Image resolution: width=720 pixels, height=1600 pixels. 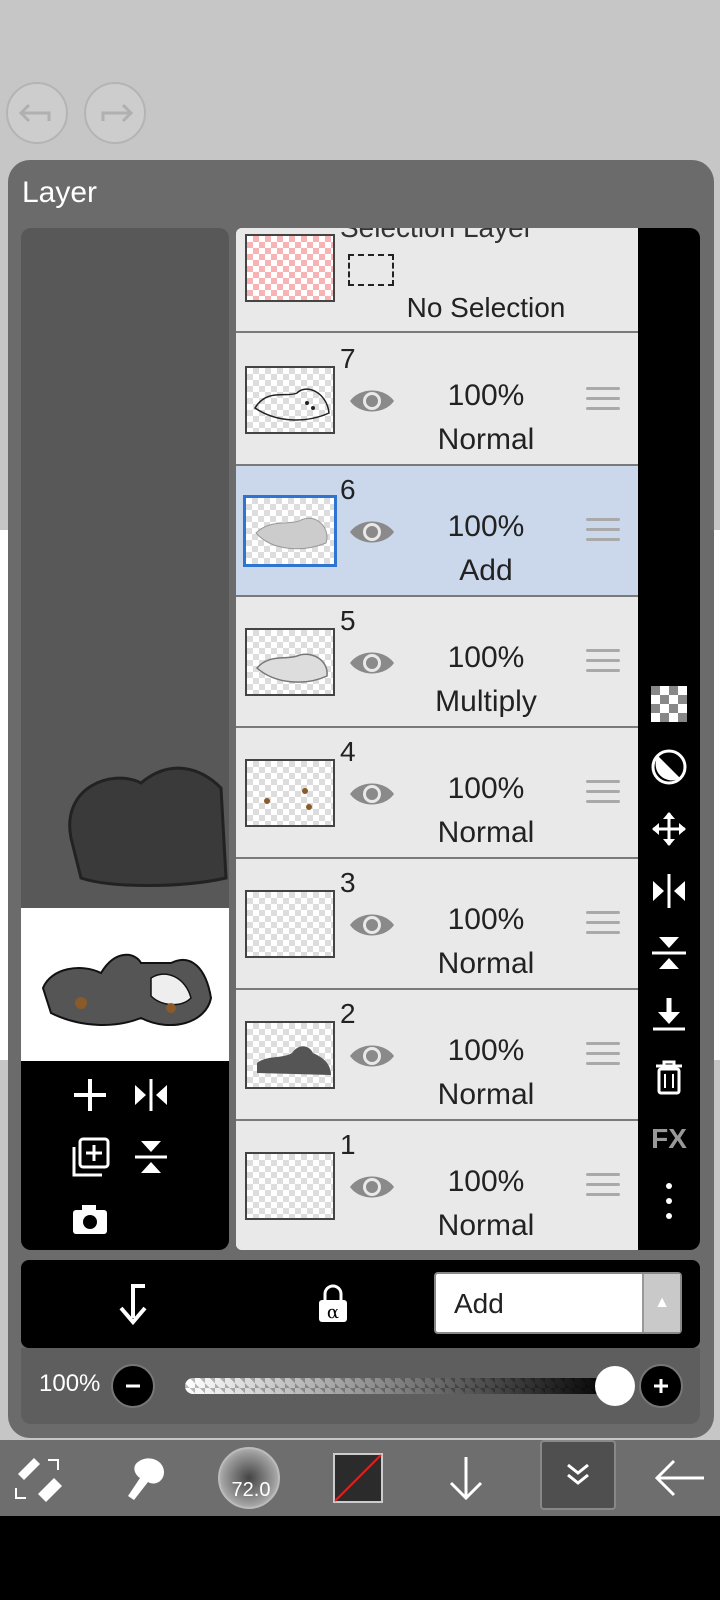 I want to click on more-options-button, so click(x=669, y=1201).